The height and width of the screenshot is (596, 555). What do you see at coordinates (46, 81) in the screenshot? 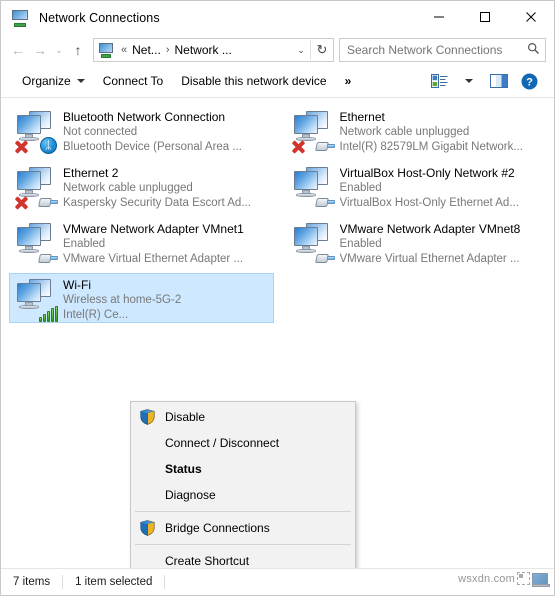
I see `organize-label: Organize` at bounding box center [46, 81].